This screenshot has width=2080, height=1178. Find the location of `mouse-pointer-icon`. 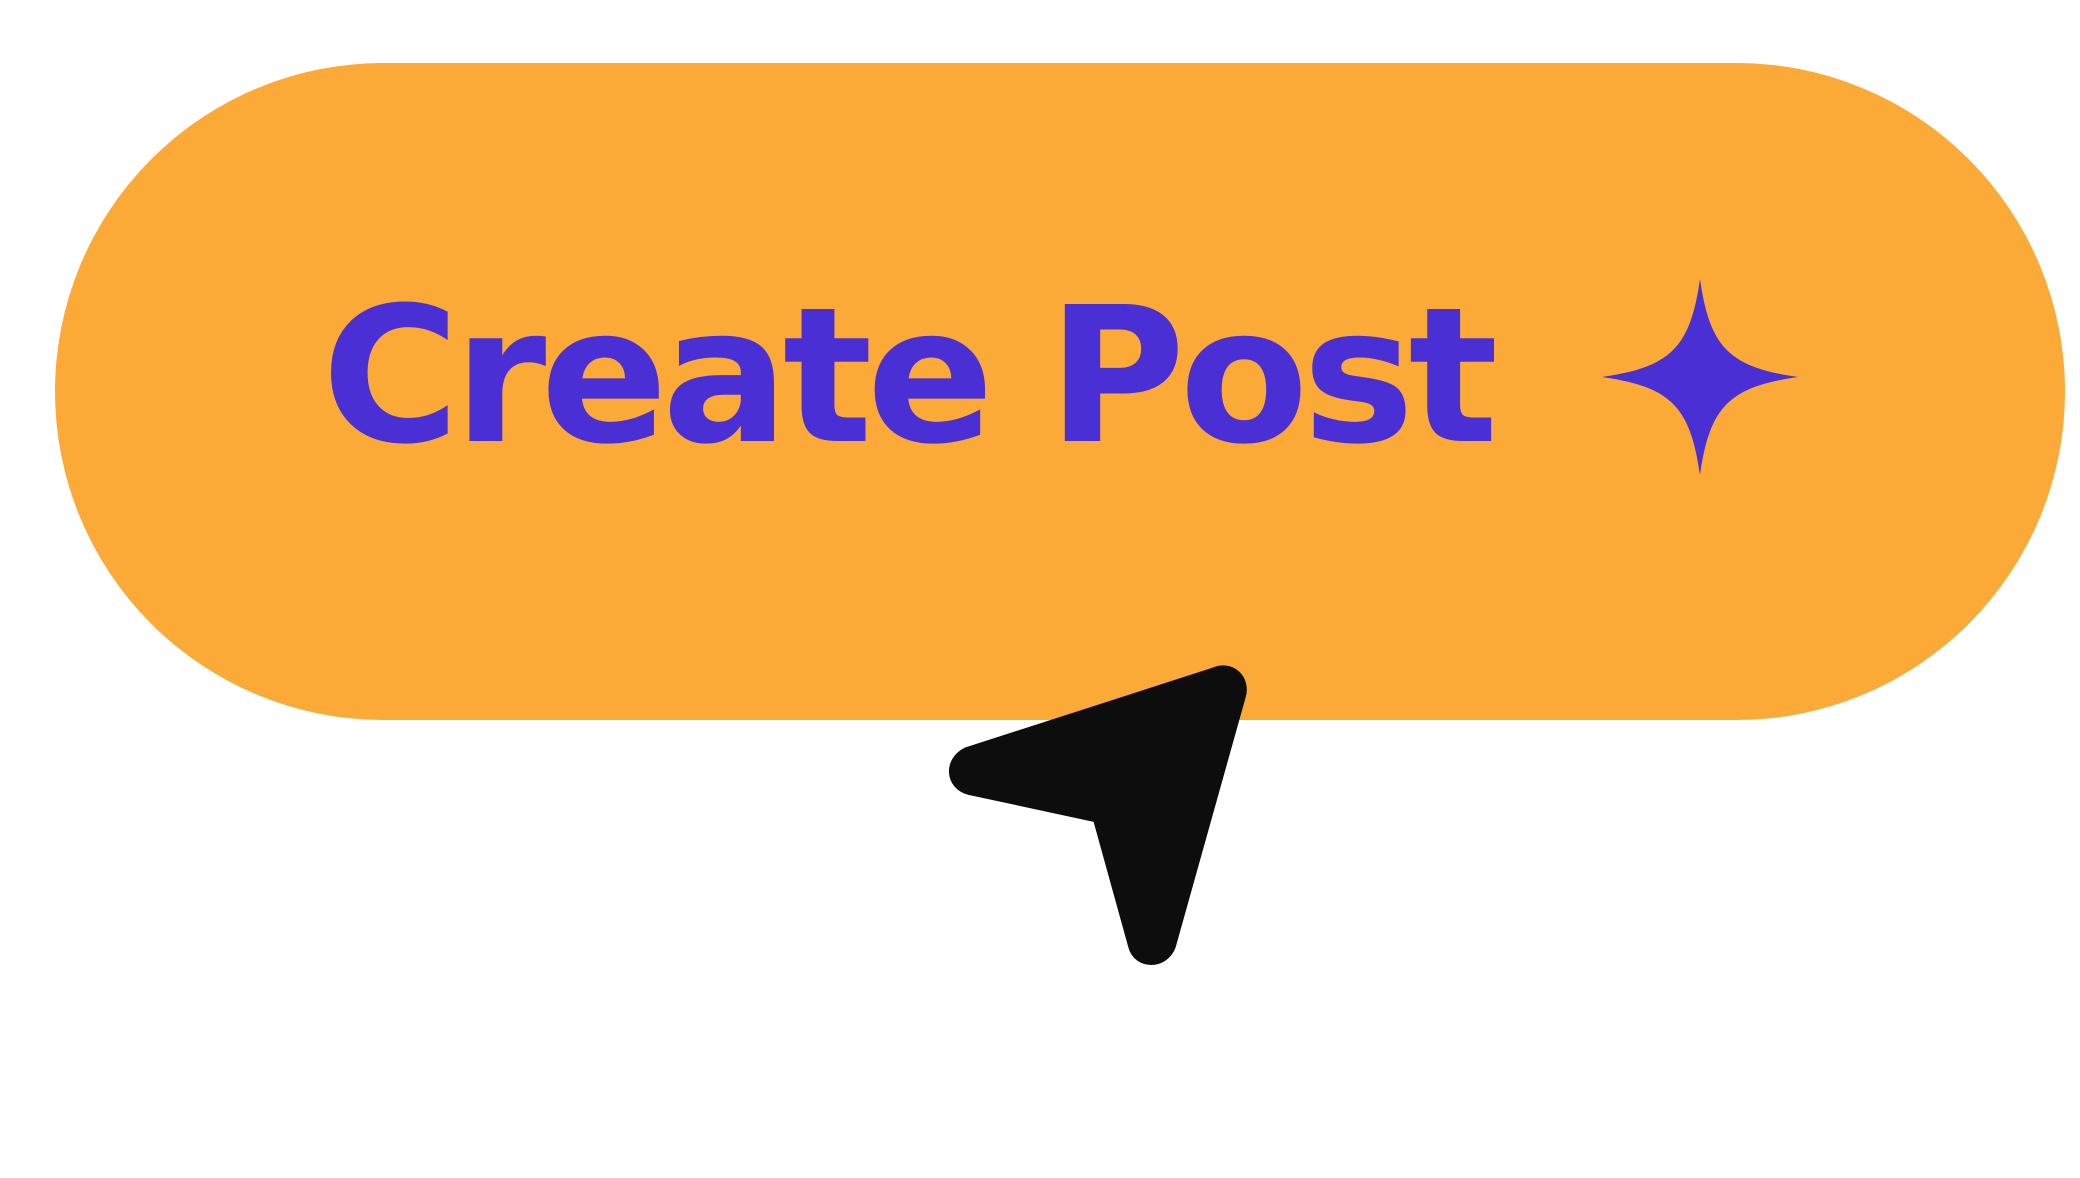

mouse-pointer-icon is located at coordinates (1098, 815).